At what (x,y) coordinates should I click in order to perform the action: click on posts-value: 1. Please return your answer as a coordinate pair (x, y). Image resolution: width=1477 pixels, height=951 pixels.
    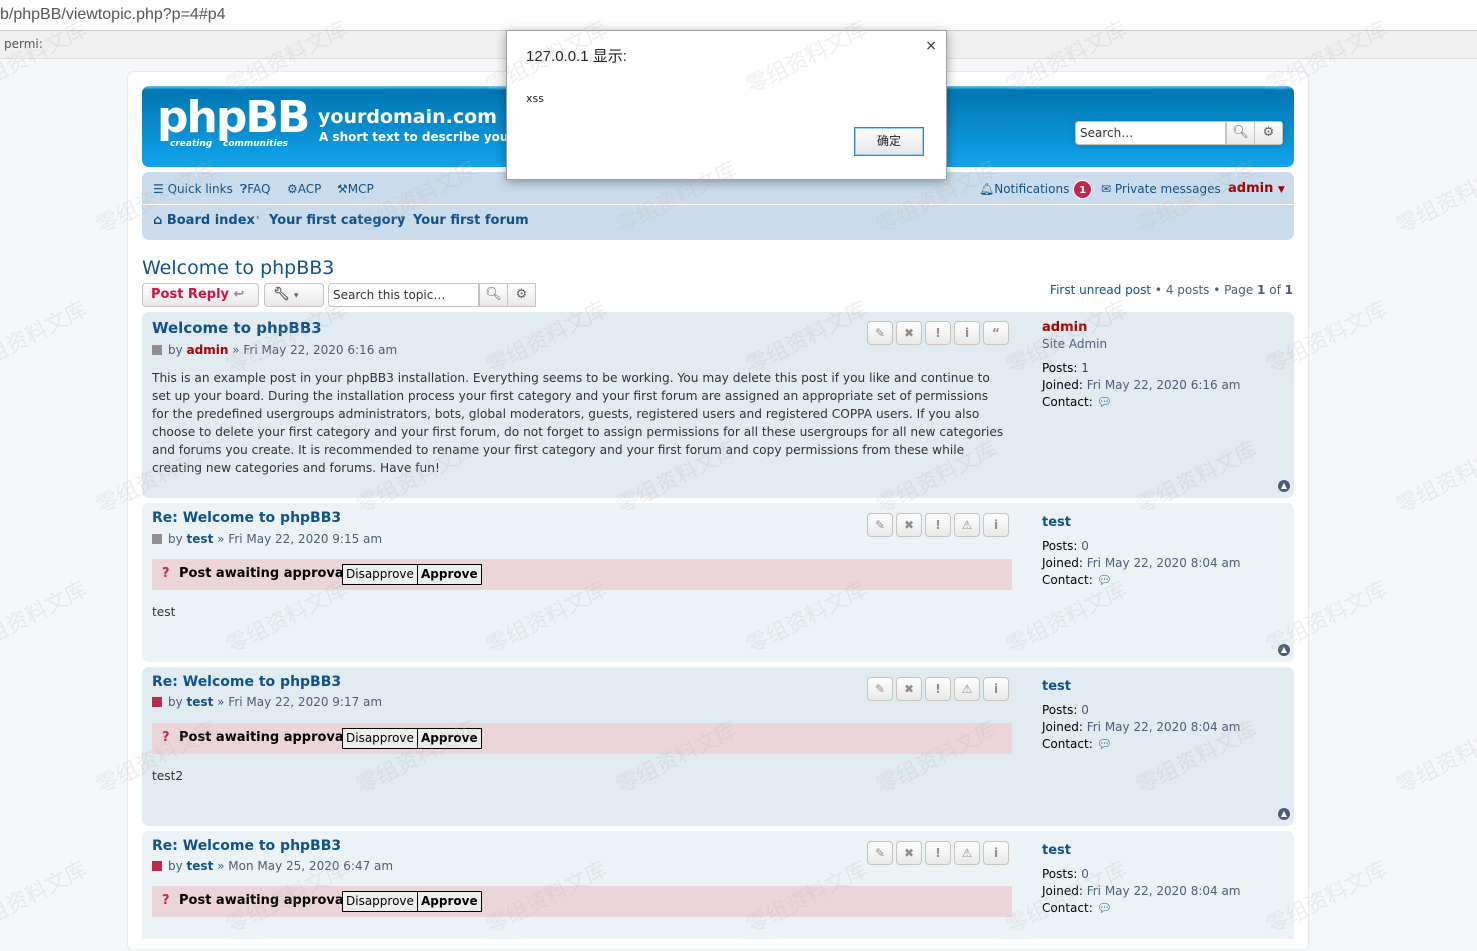
    Looking at the image, I should click on (1085, 368).